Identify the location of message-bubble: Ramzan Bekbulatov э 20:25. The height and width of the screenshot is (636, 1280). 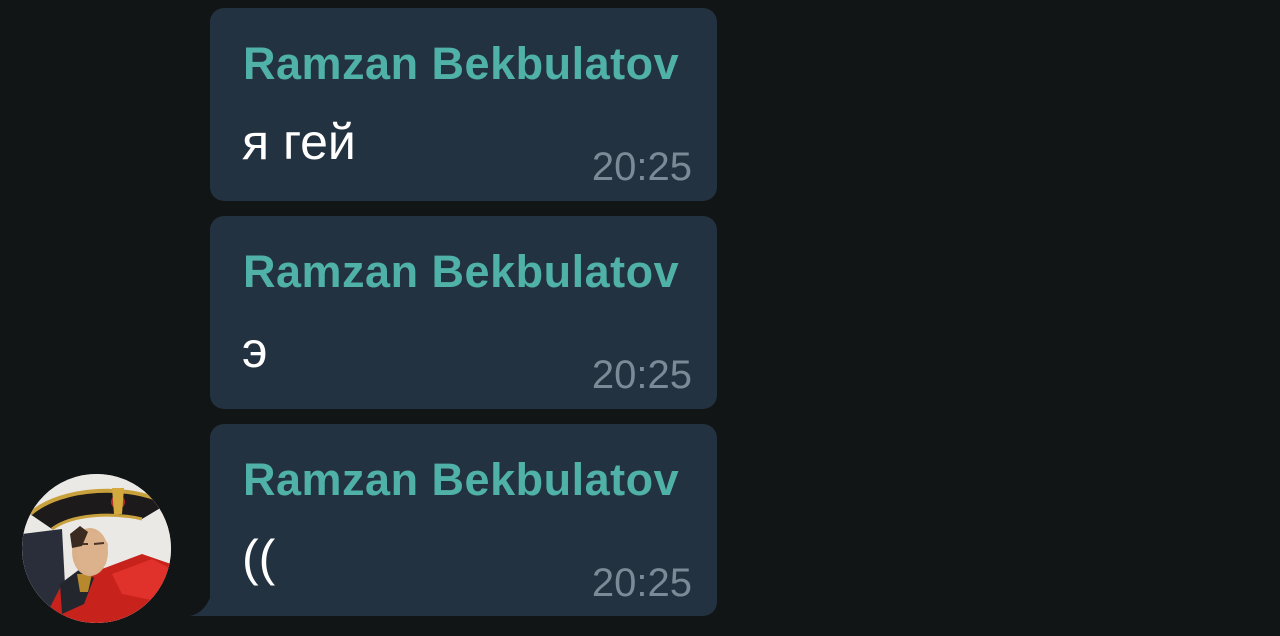
(463, 312).